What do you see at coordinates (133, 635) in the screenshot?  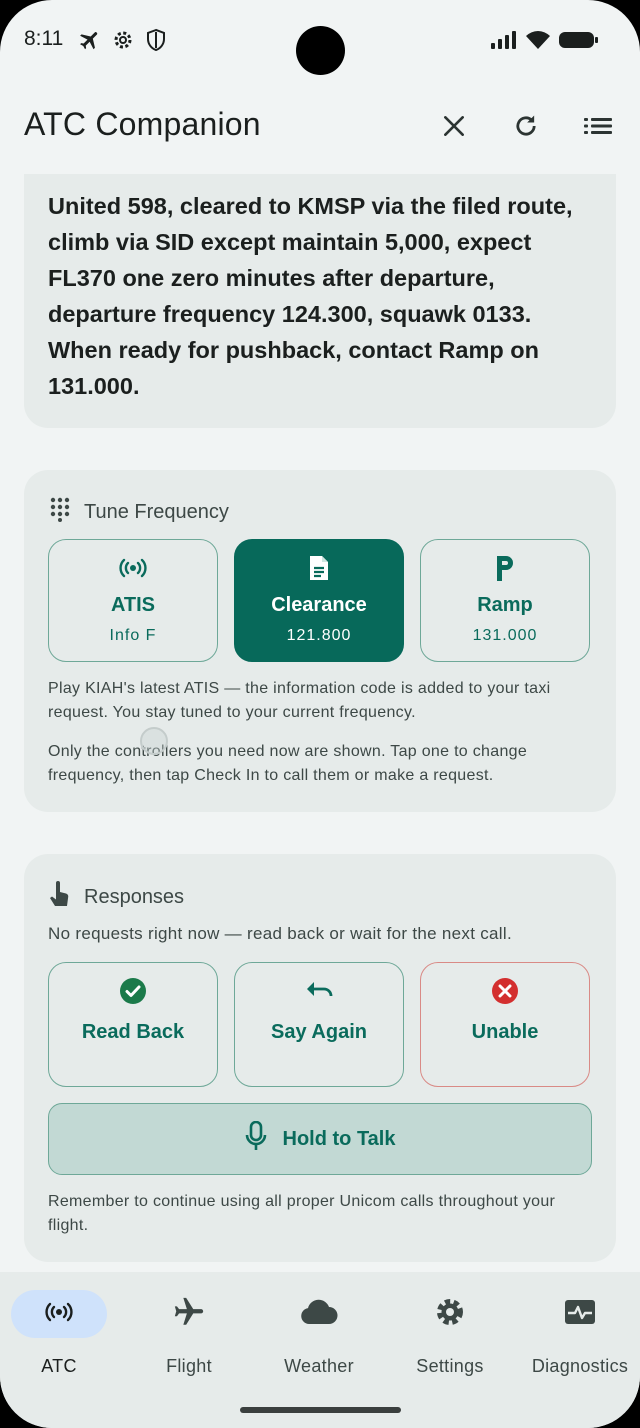 I see `chip-atis-sub: Info F` at bounding box center [133, 635].